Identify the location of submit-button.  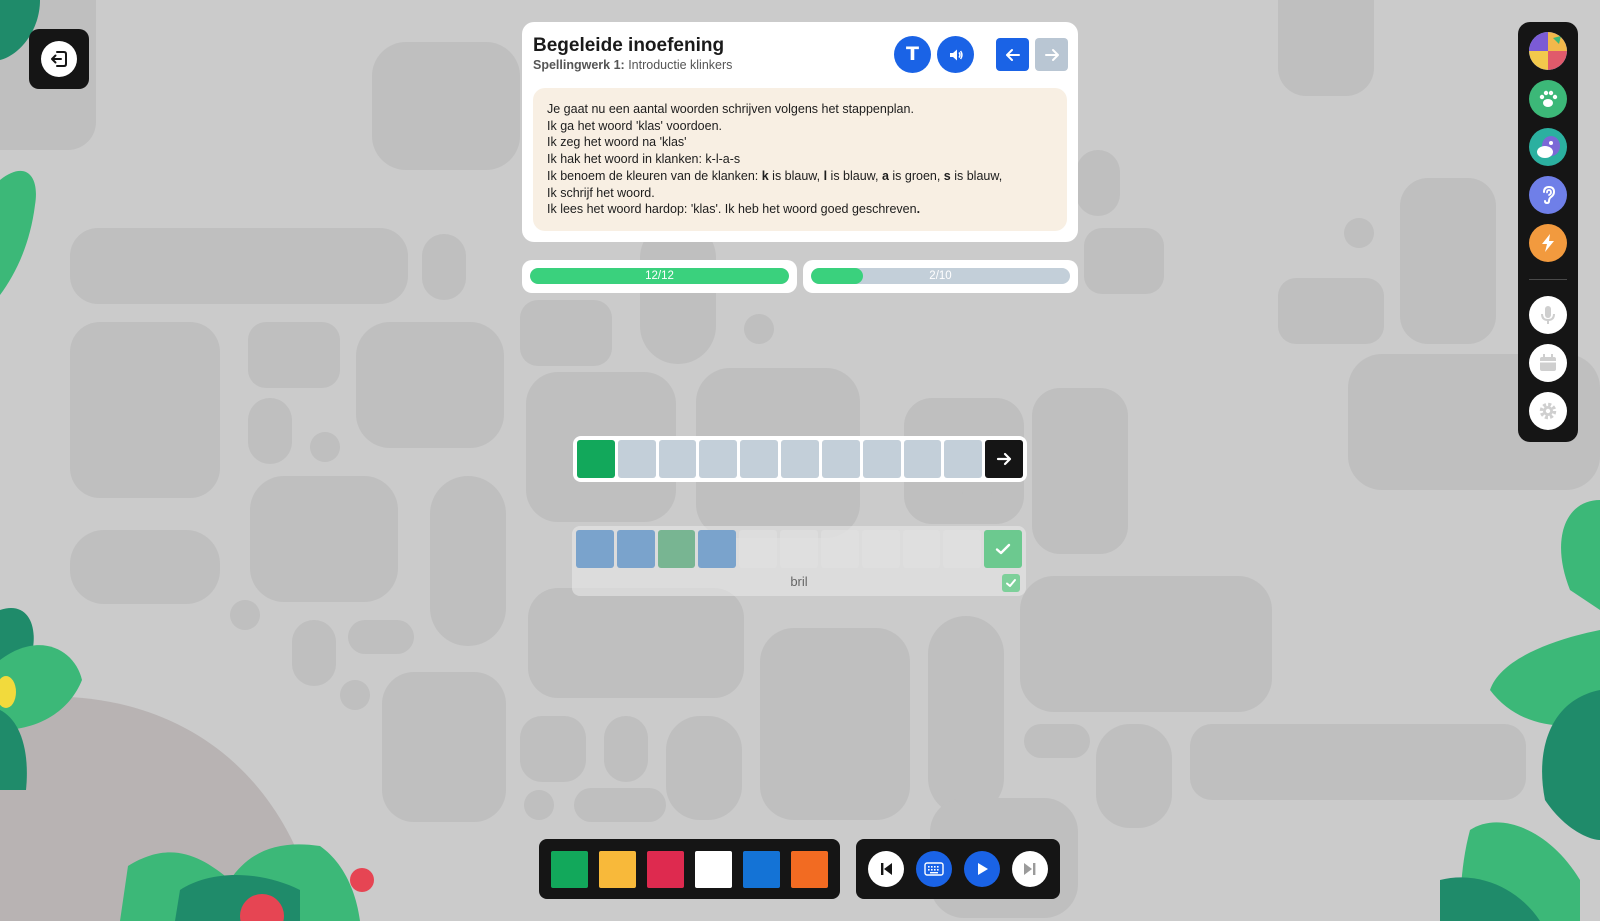
(1004, 459).